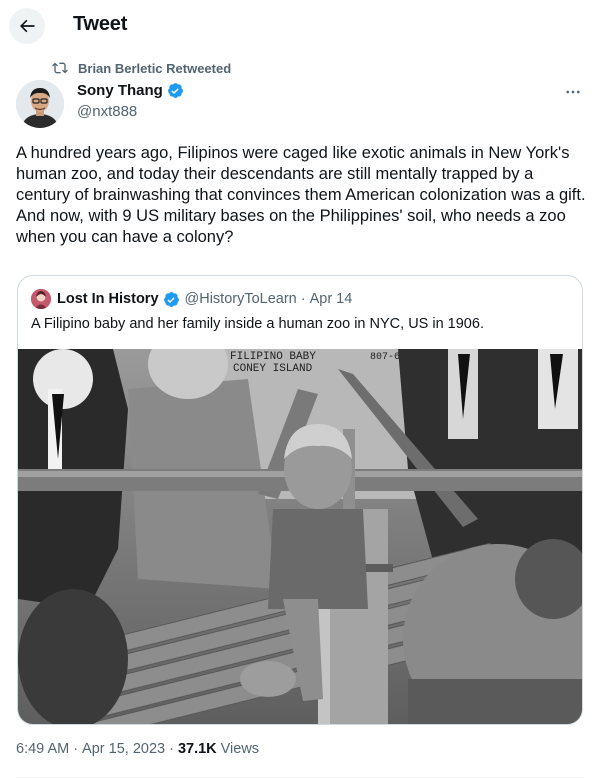  Describe the element at coordinates (155, 68) in the screenshot. I see `retweet-label: Brian Berletic Retweeted` at that location.